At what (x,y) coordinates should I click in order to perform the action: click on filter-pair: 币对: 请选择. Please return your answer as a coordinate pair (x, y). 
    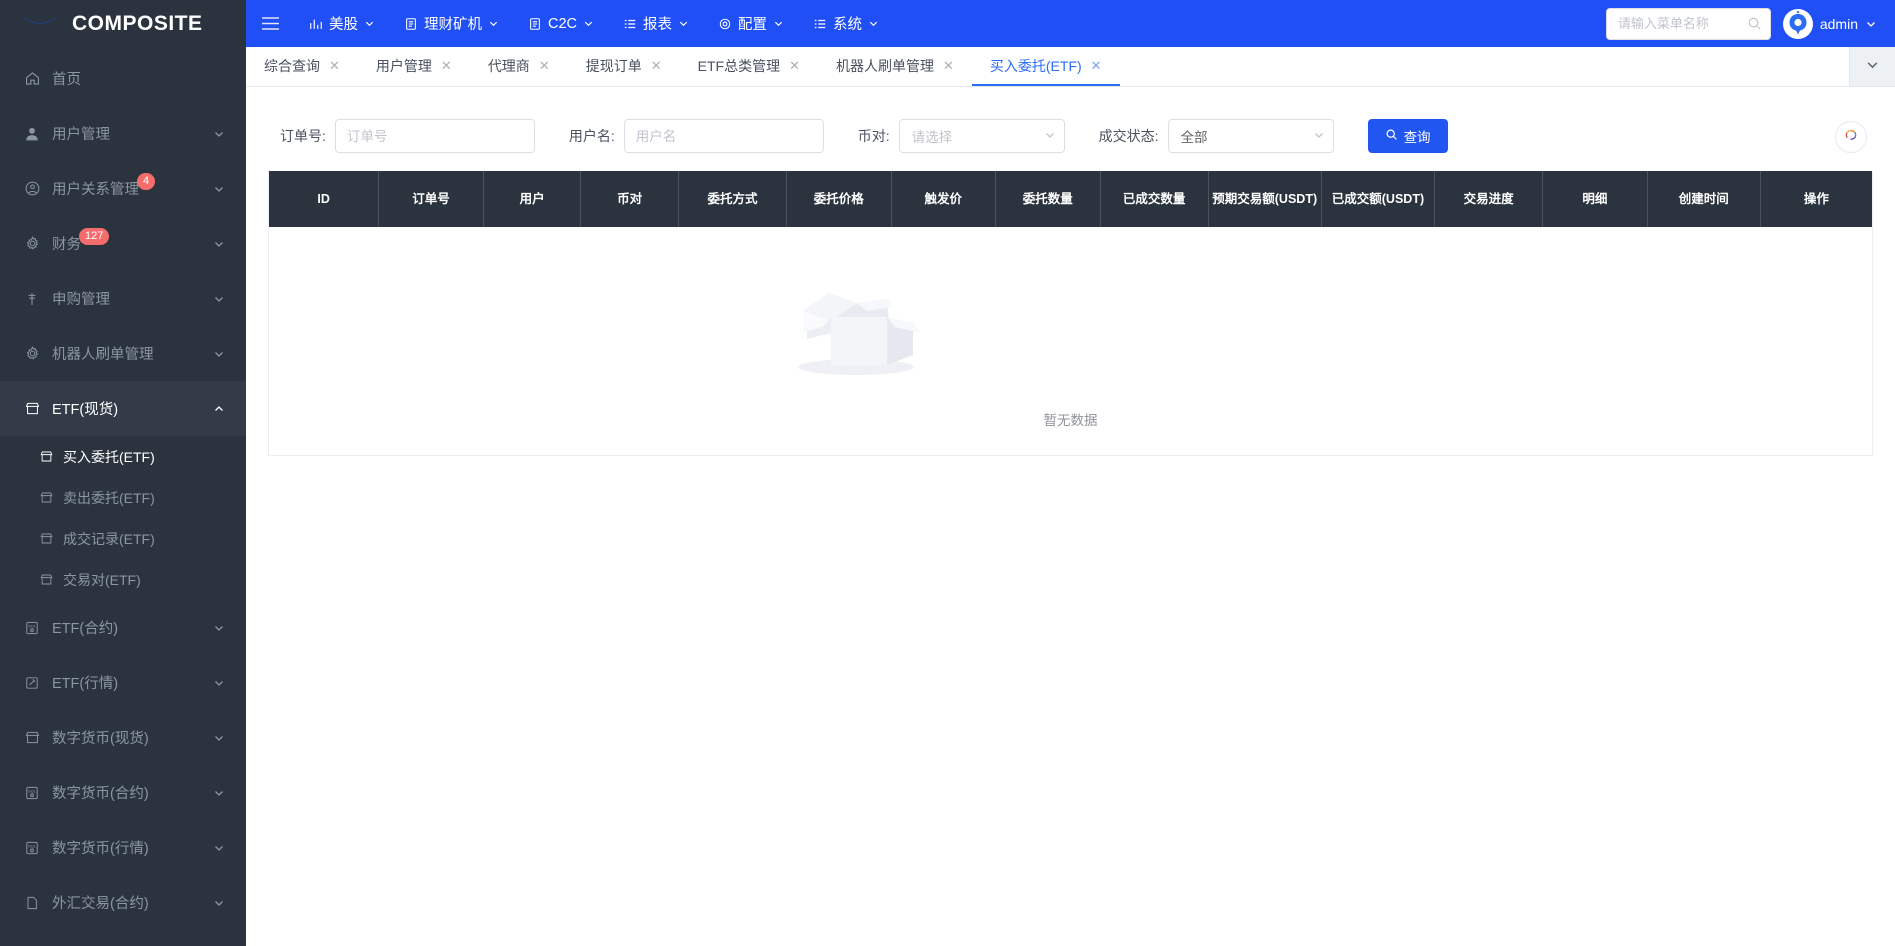
    Looking at the image, I should click on (961, 136).